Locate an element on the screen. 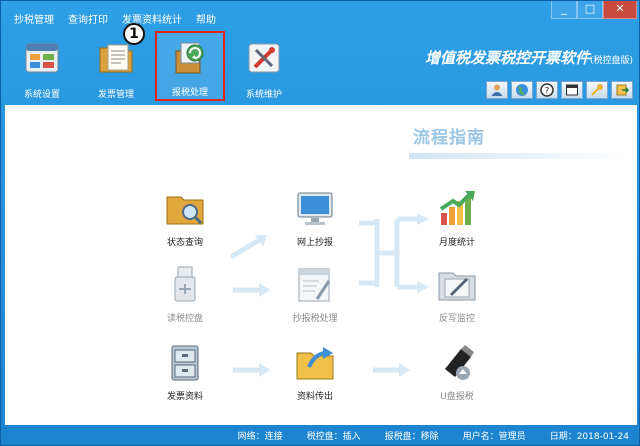 Image resolution: width=640 pixels, height=446 pixels. folder-edit-icon is located at coordinates (457, 286).